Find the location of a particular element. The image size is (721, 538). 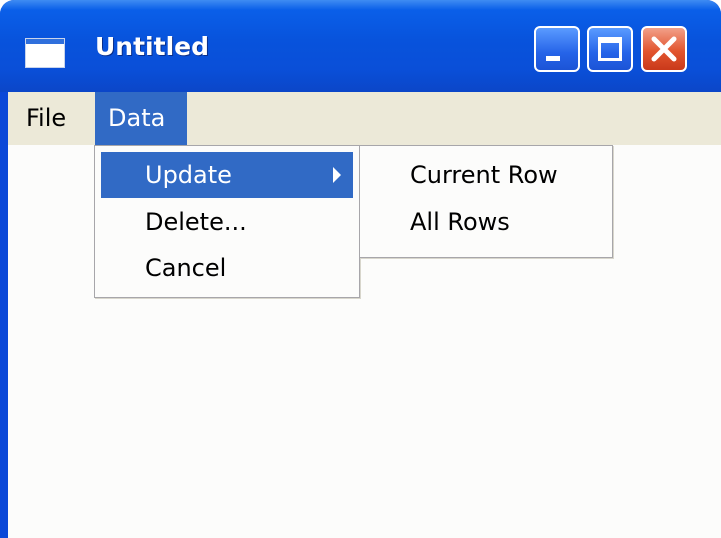

menu-item-label: Cancel is located at coordinates (186, 268).